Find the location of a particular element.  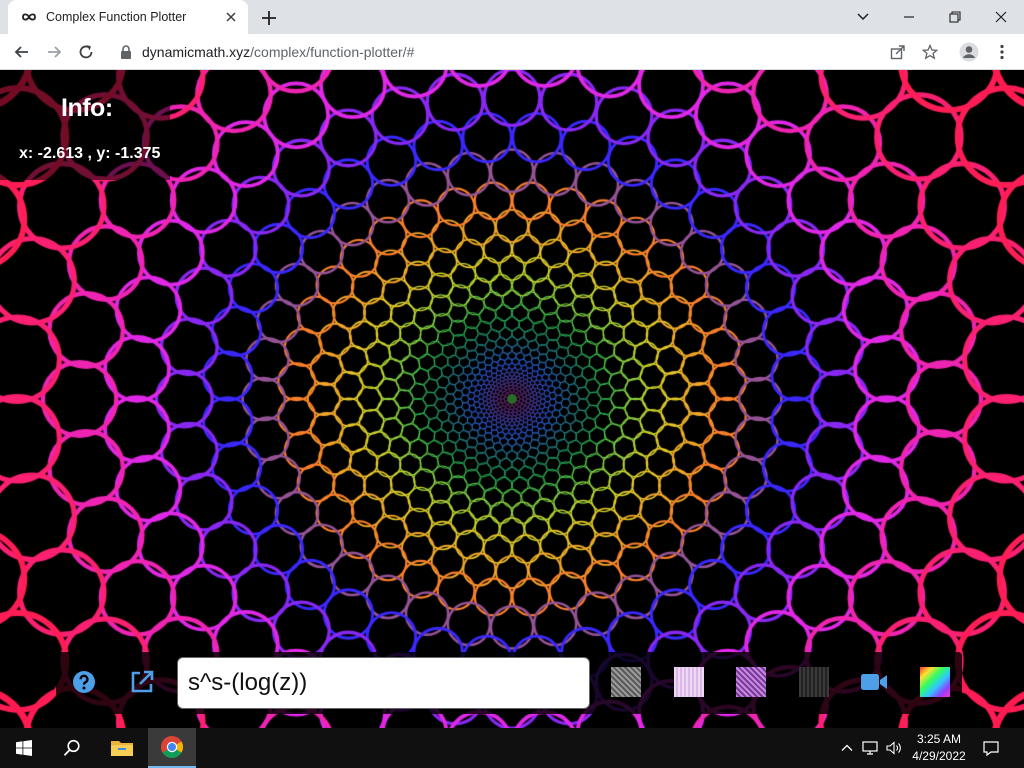

browser-tab-strip: Complex Function Plotter is located at coordinates (512, 17).